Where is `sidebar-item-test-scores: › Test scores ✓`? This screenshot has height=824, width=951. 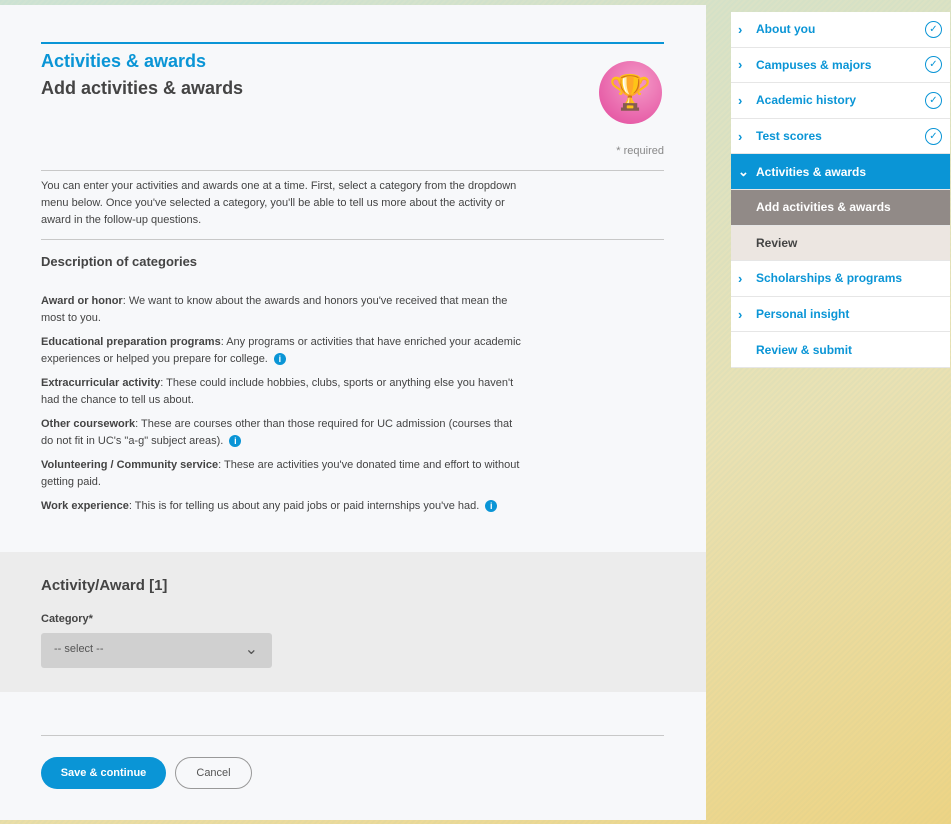
sidebar-item-test-scores: › Test scores ✓ is located at coordinates (840, 137).